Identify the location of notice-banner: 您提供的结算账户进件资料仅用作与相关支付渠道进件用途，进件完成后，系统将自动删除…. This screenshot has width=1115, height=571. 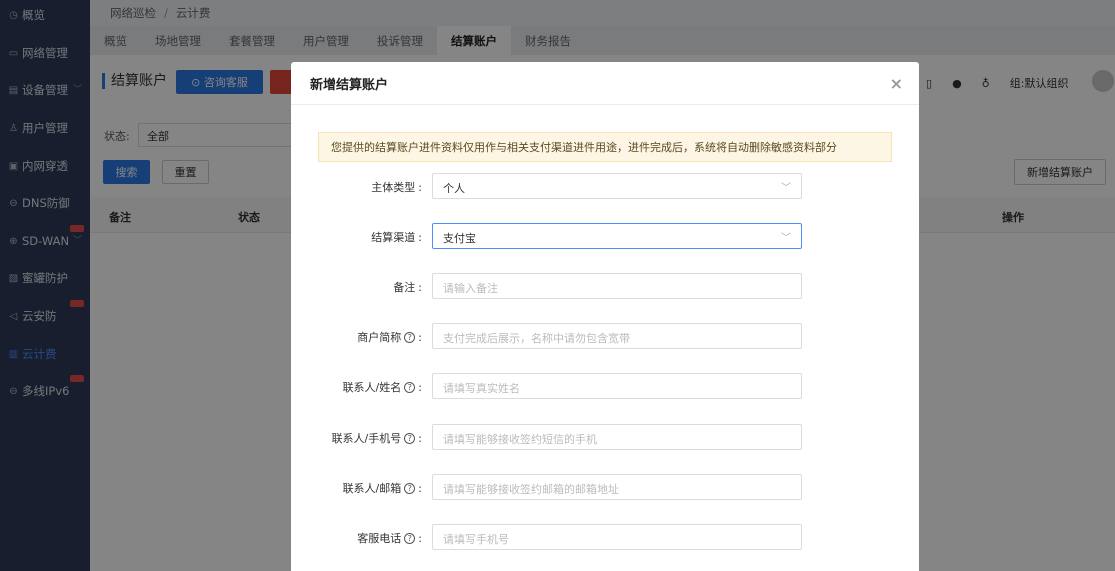
(605, 147).